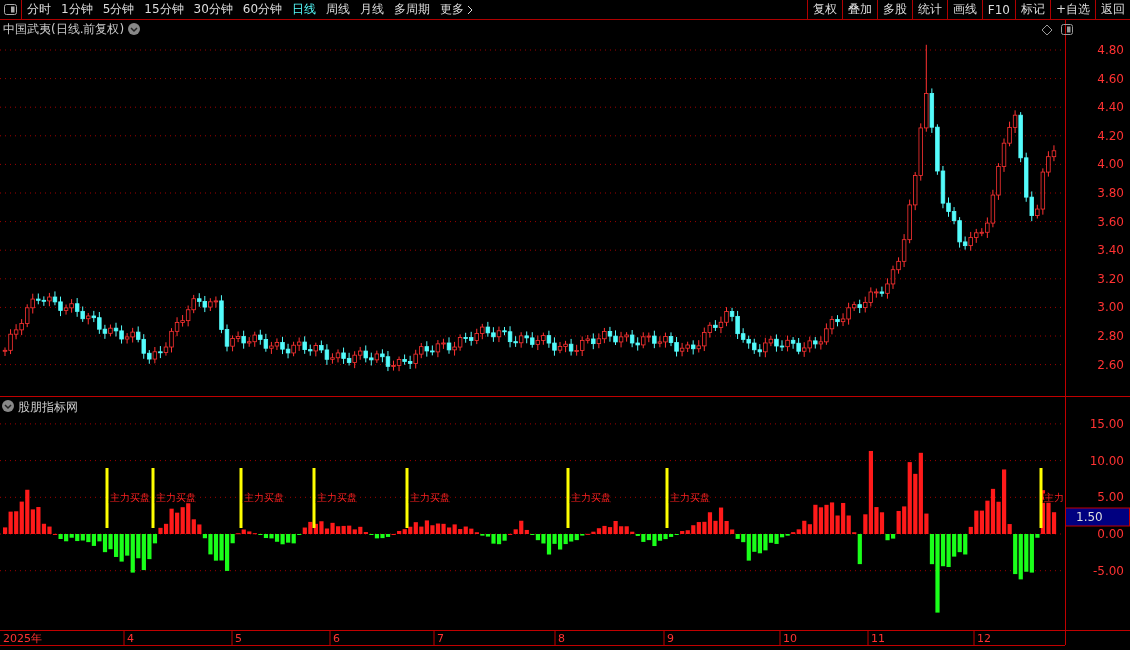 Image resolution: width=1130 pixels, height=650 pixels. What do you see at coordinates (336, 638) in the screenshot?
I see `date-axis-label: 6` at bounding box center [336, 638].